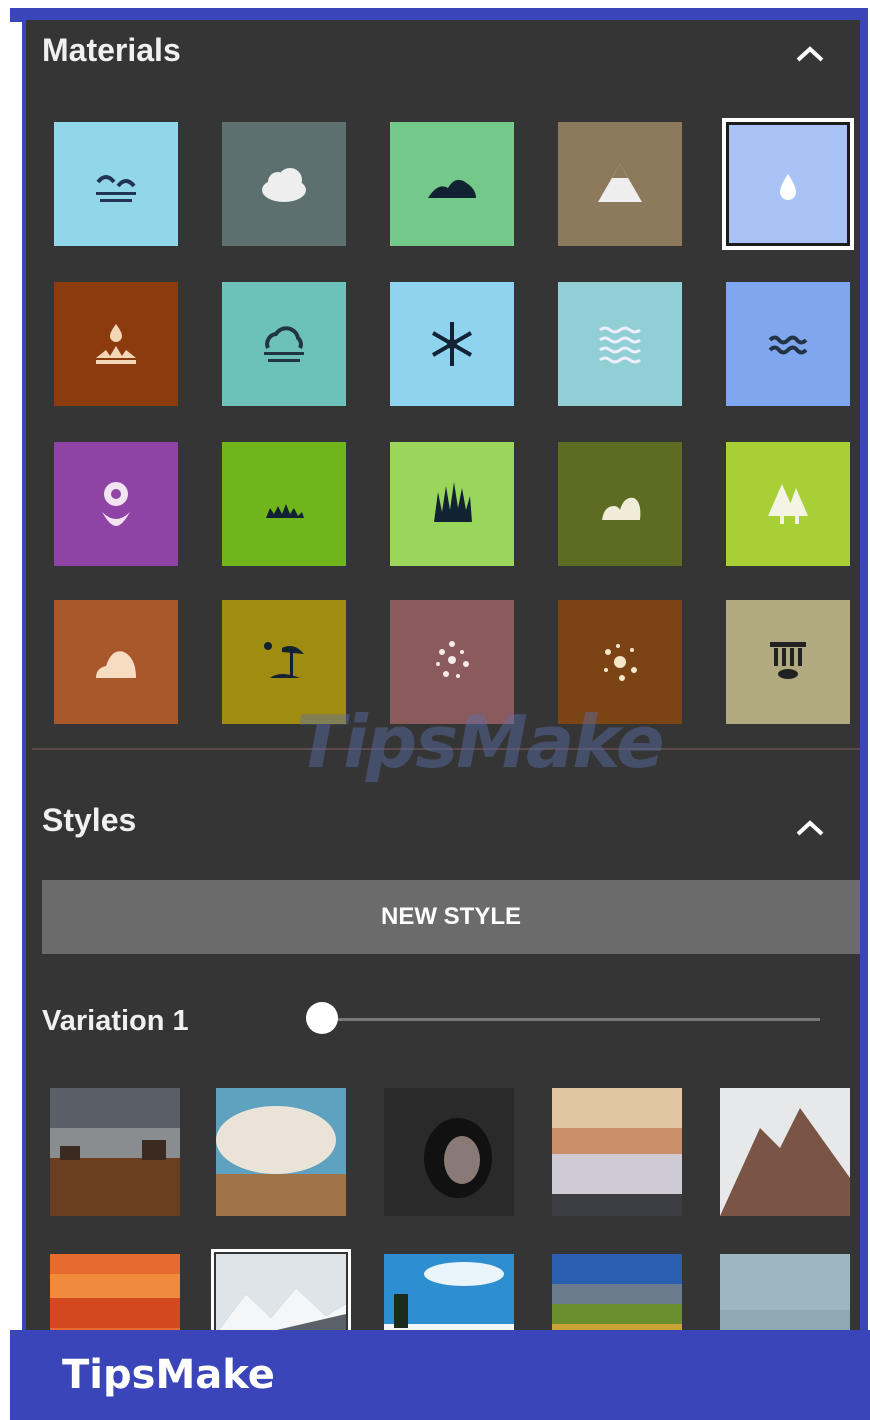  I want to click on styles-title: Styles, so click(89, 820).